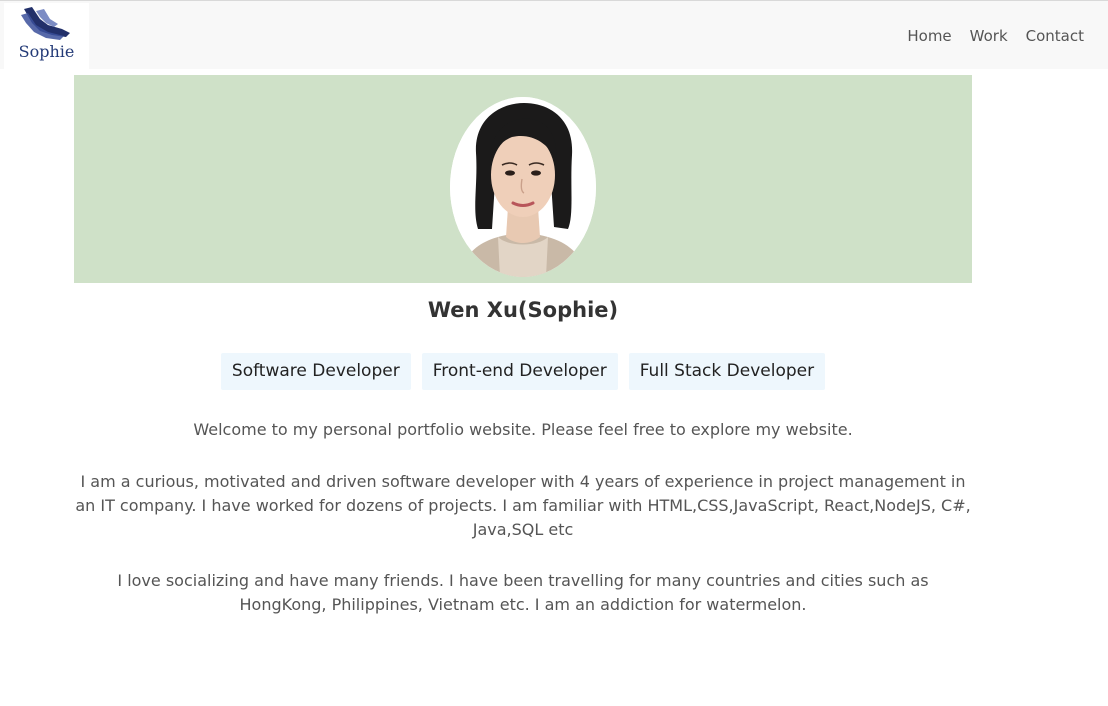  What do you see at coordinates (46, 51) in the screenshot?
I see `logo-text: Sophie` at bounding box center [46, 51].